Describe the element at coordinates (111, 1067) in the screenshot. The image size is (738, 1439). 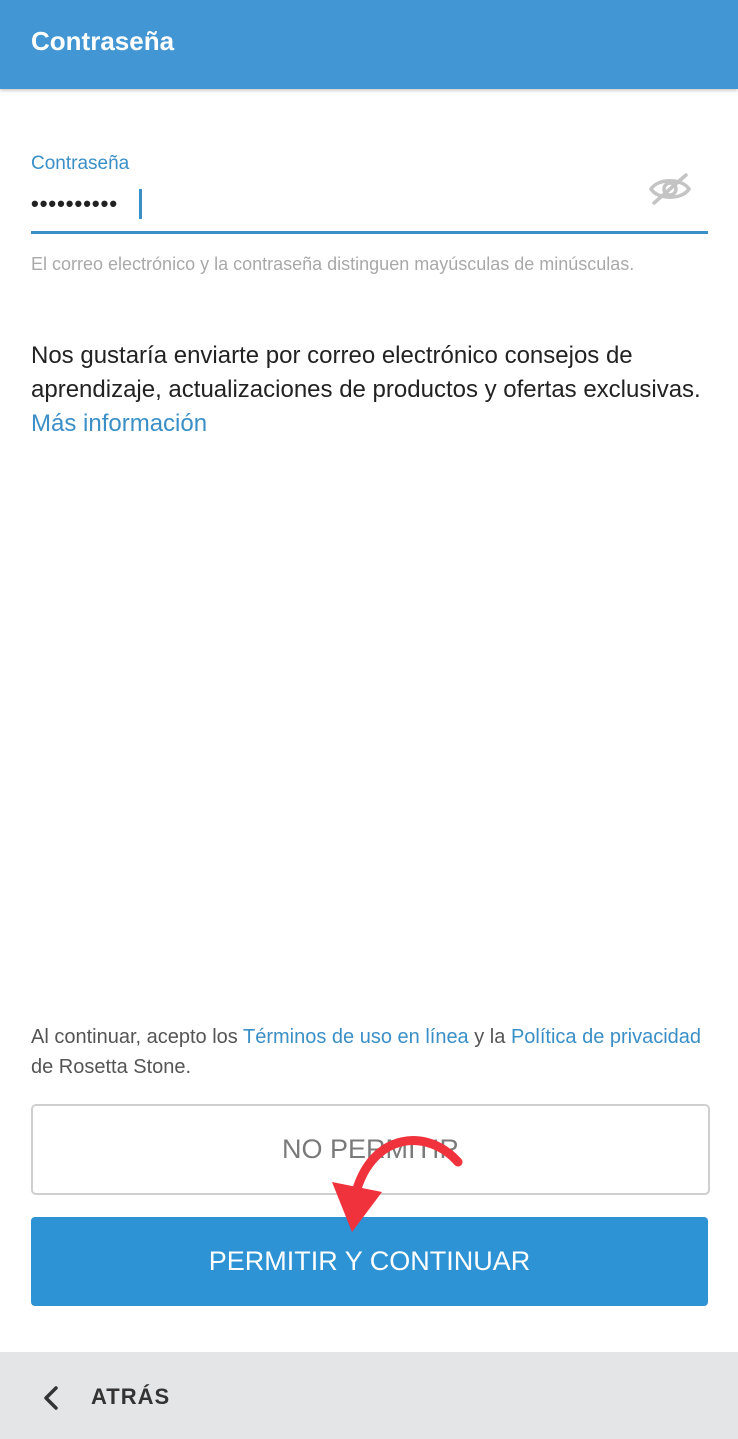
I see `terms-suffix: de Rosetta Stone.` at that location.